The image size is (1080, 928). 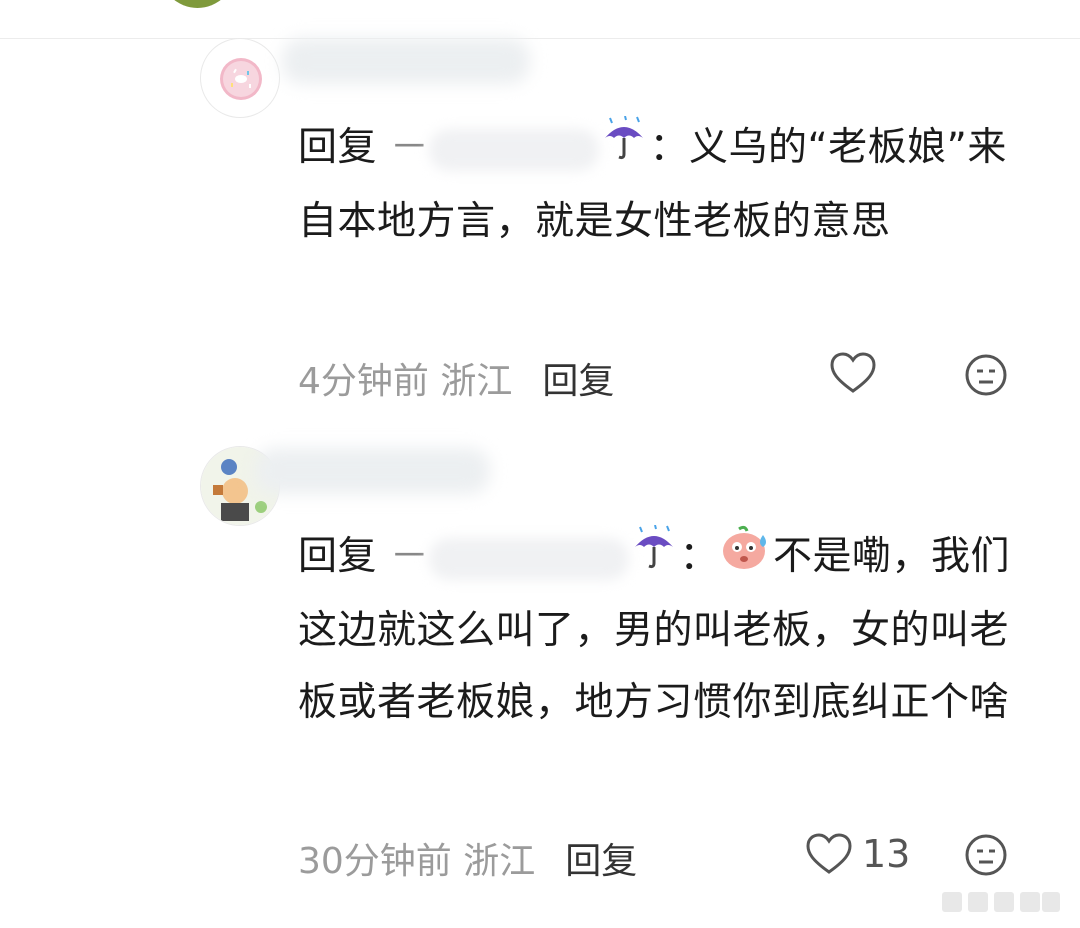 What do you see at coordinates (886, 854) in the screenshot?
I see `like-count: 13` at bounding box center [886, 854].